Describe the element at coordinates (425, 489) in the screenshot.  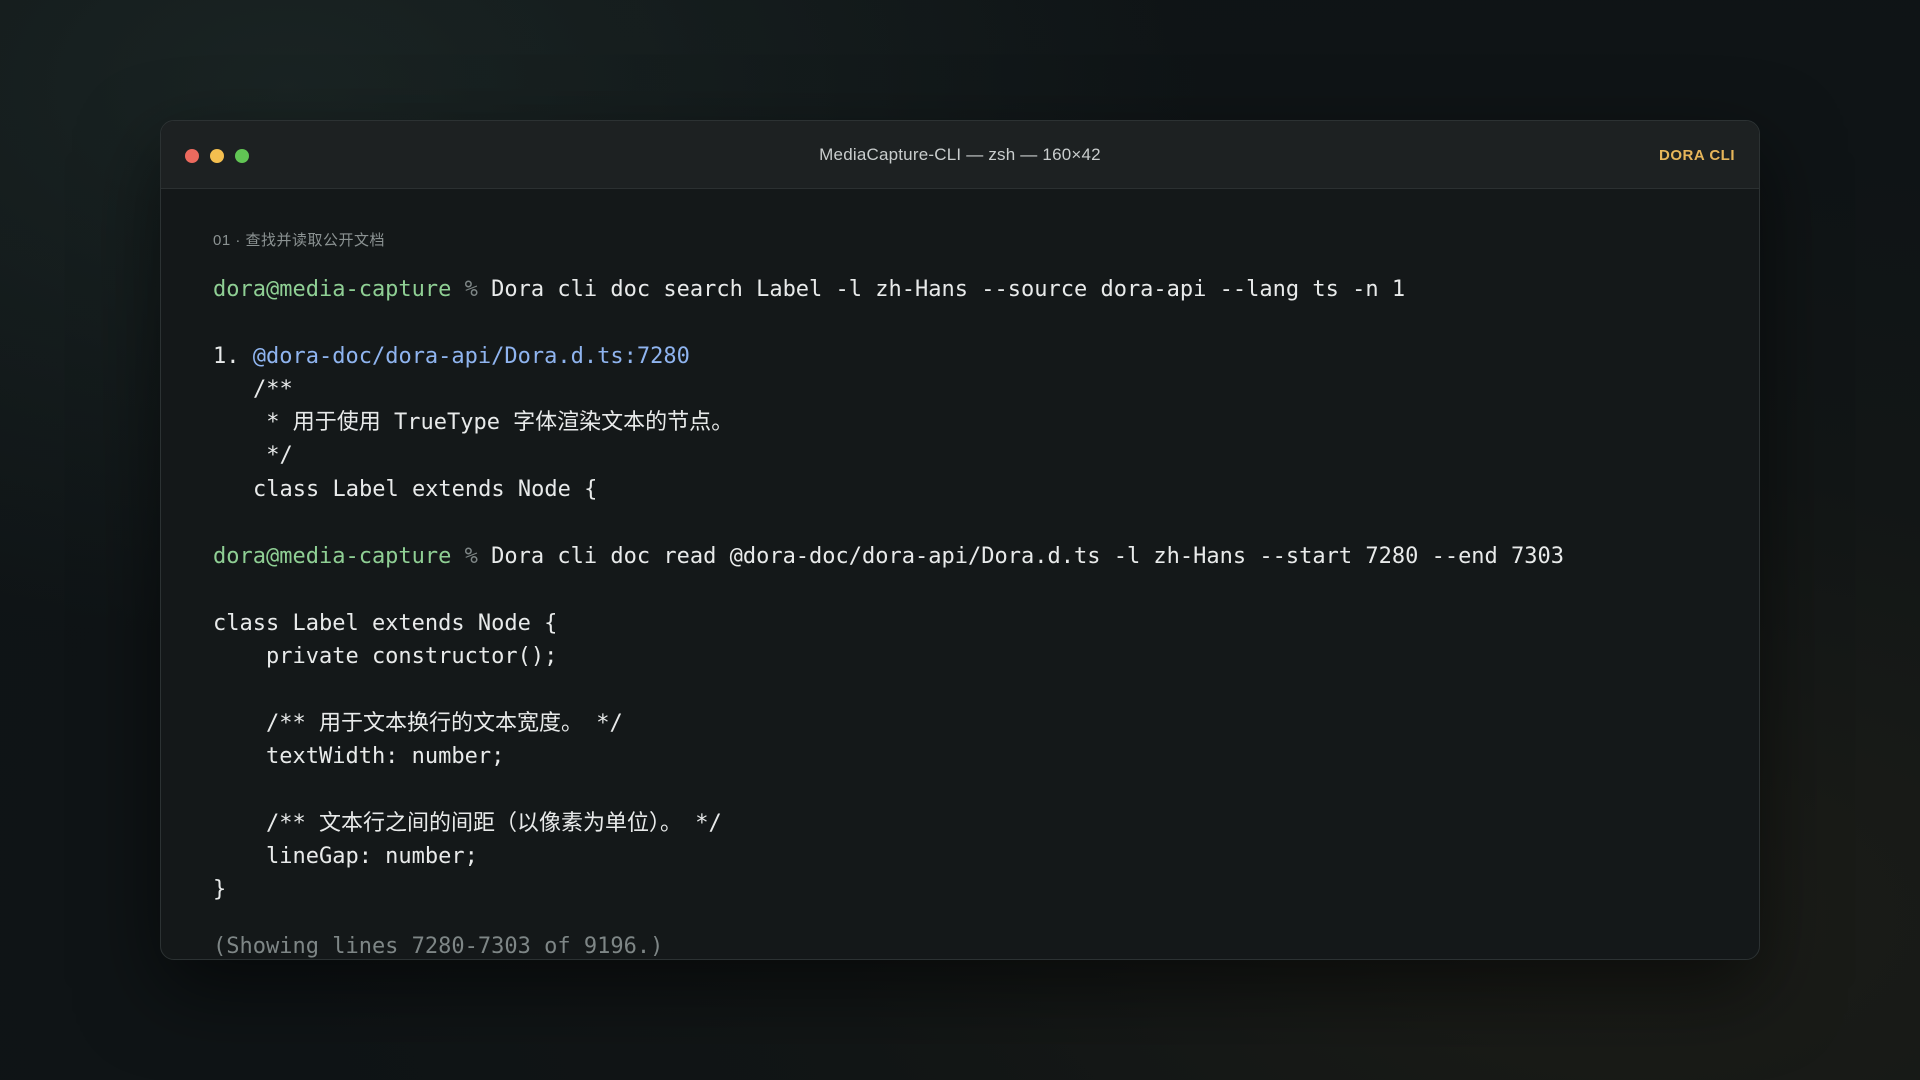
I see `result-line: class Label extends Node {` at that location.